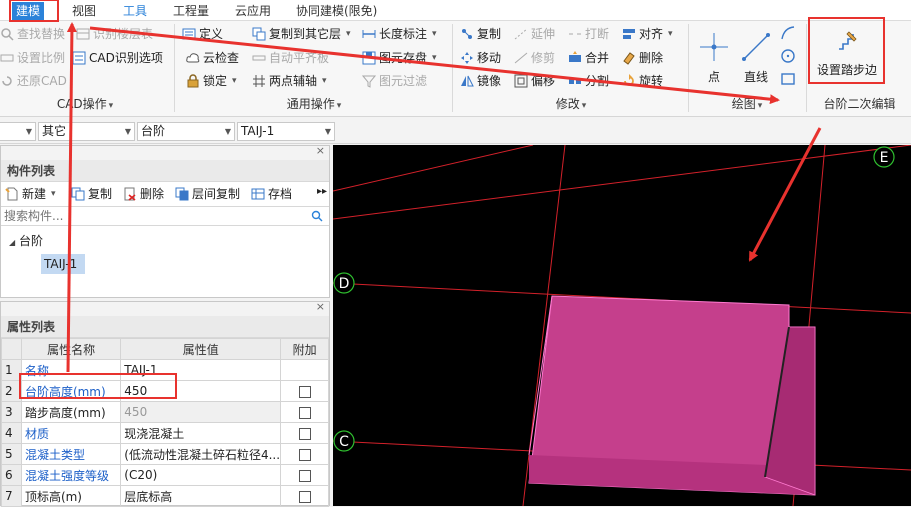  What do you see at coordinates (521, 58) in the screenshot?
I see `trim-icon` at bounding box center [521, 58].